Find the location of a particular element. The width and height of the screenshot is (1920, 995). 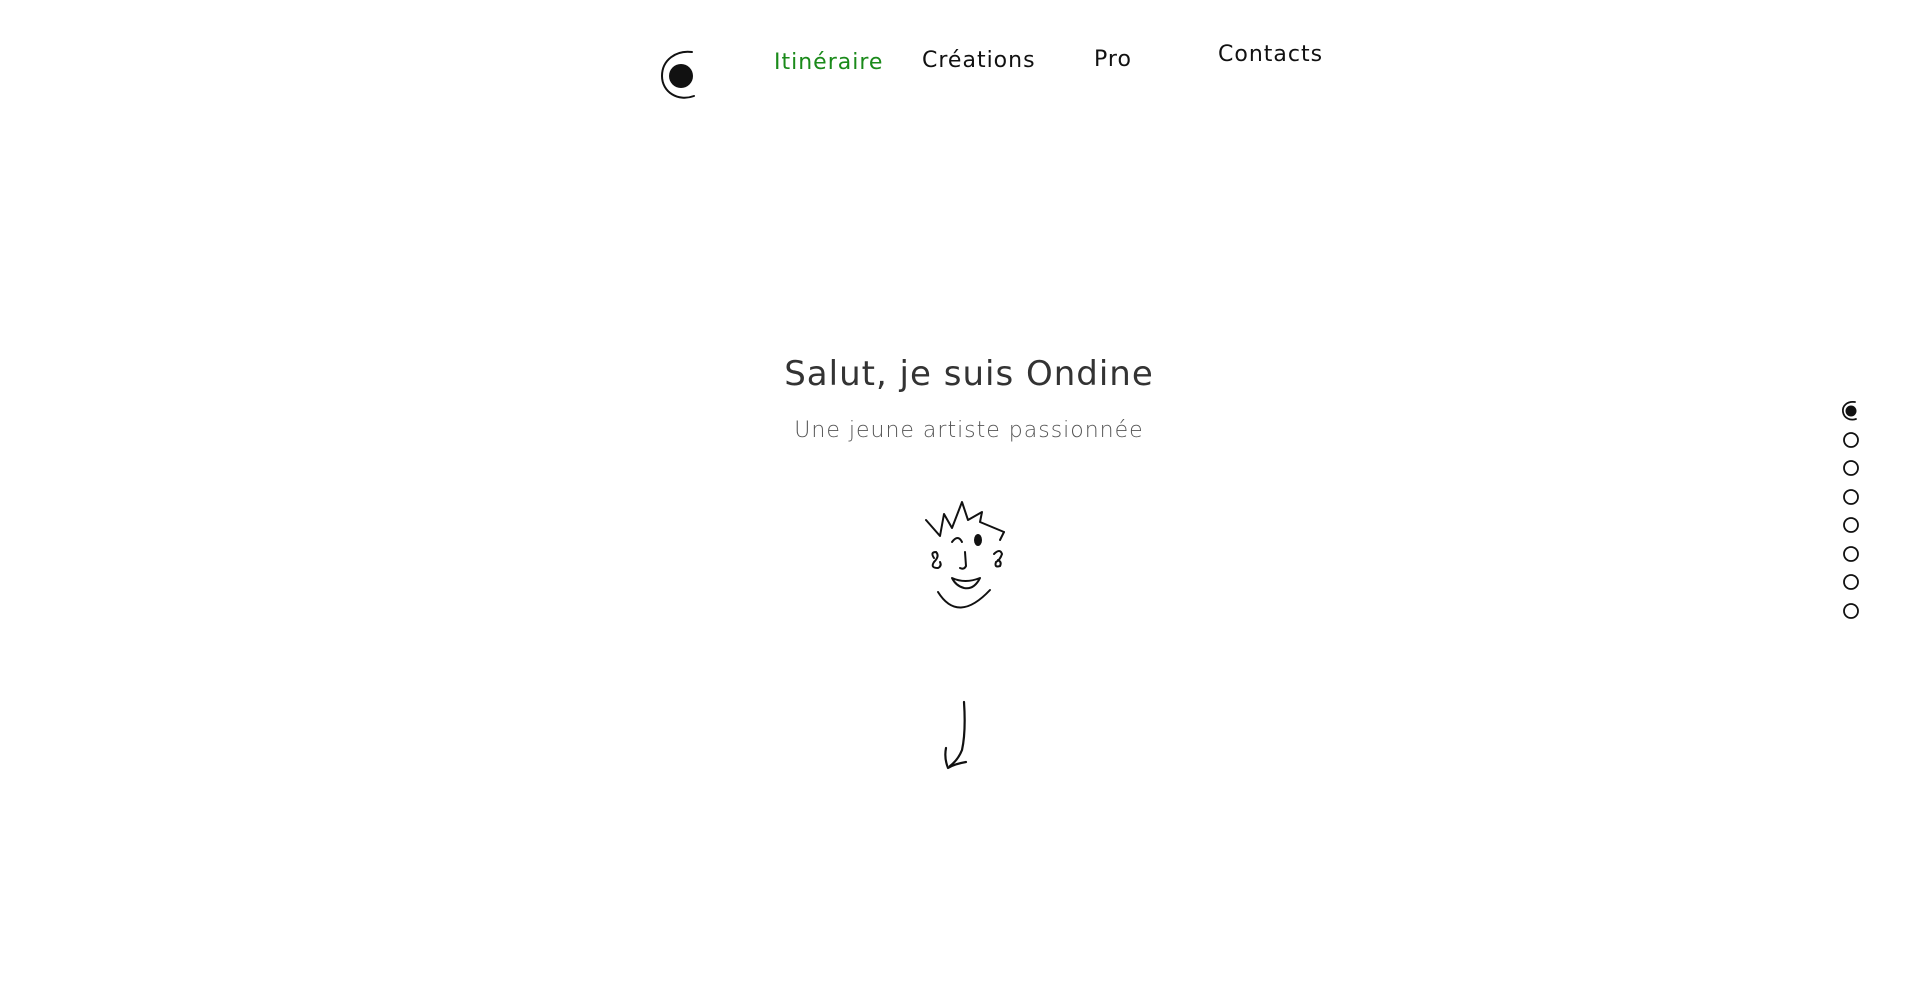

hero-subtitle: Une jeune artiste passionnée is located at coordinates (969, 430).